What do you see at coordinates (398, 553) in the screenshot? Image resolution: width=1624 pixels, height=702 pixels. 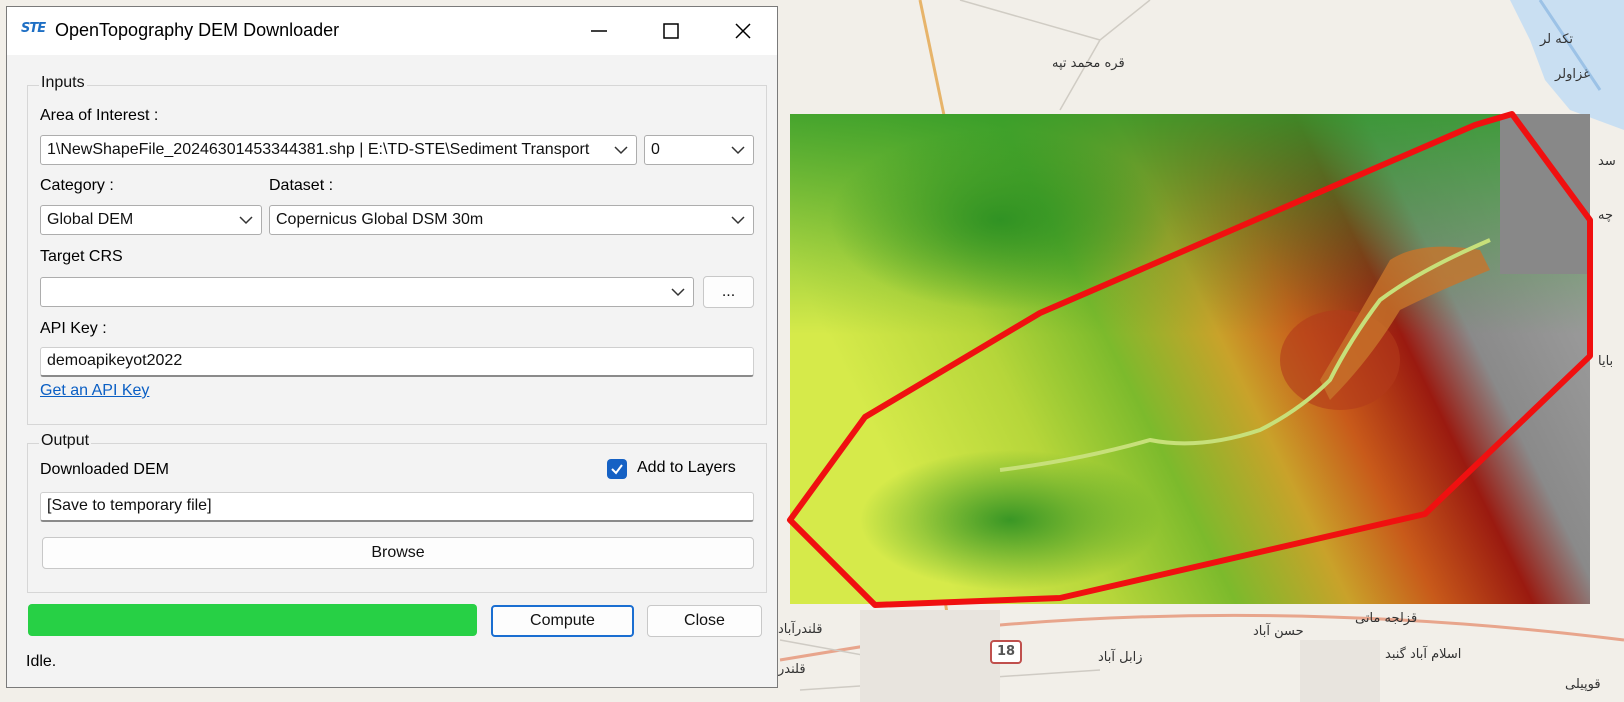 I see `browse-button: Browse` at bounding box center [398, 553].